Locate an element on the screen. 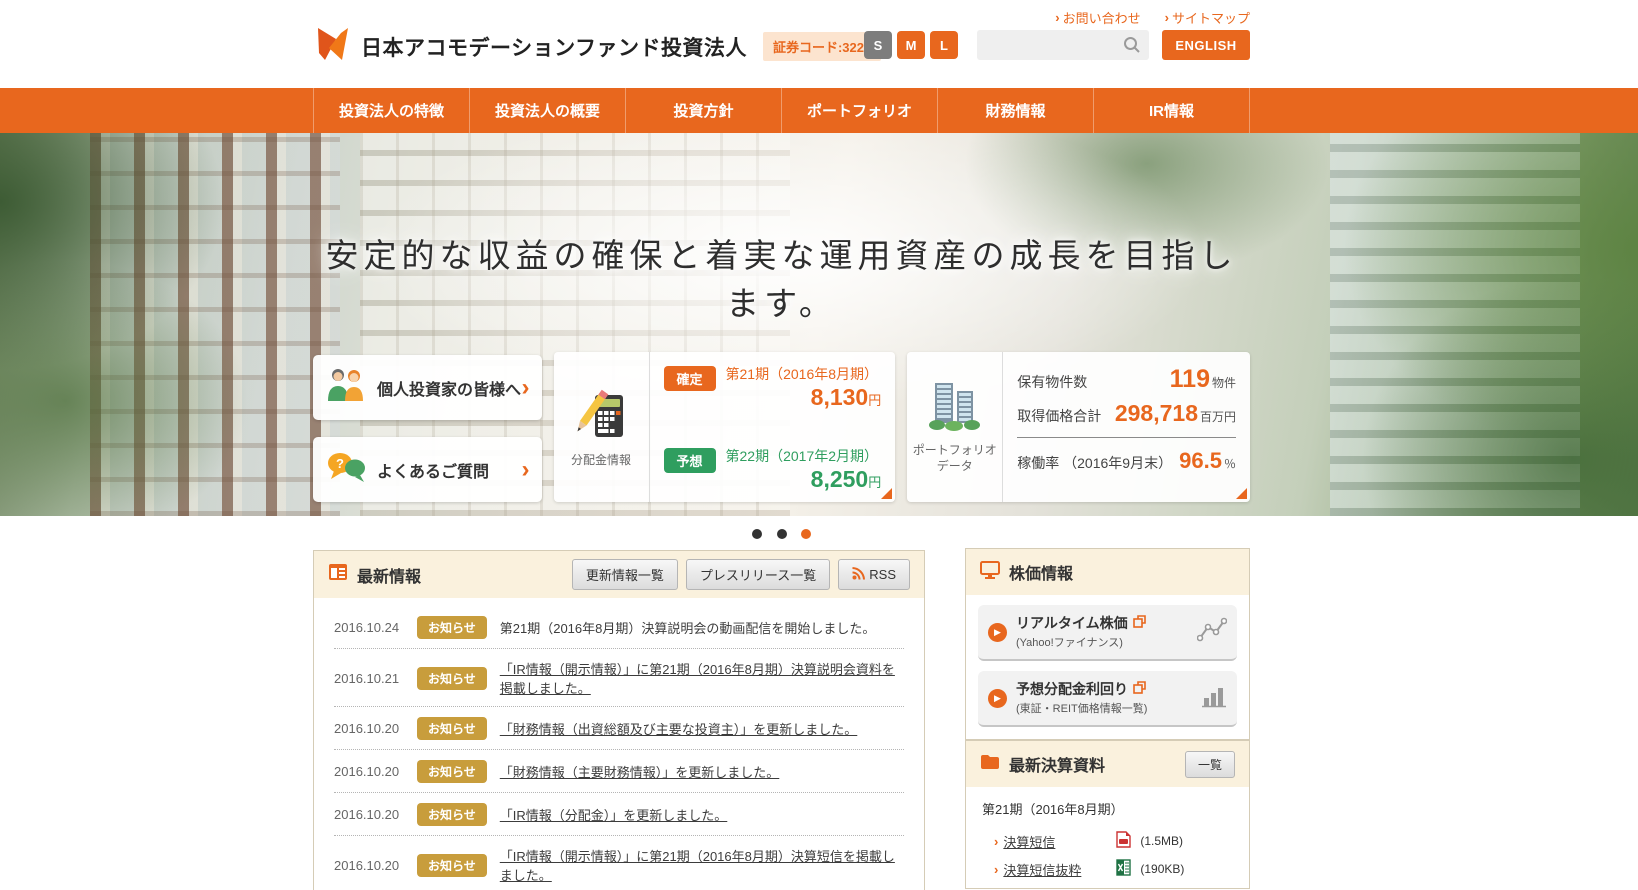 The width and height of the screenshot is (1638, 890). portfolio-icon-zone: ポートフォリオ データ is located at coordinates (955, 427).